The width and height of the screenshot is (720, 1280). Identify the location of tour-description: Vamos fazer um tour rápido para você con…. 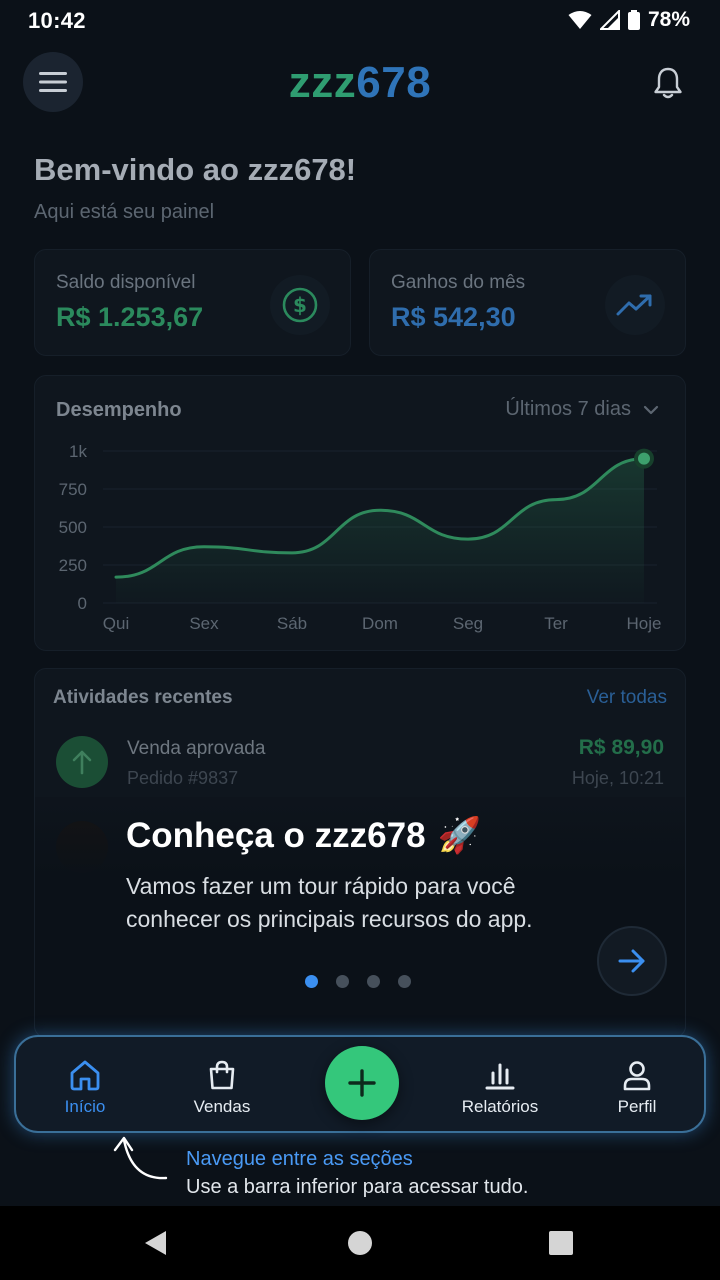
(329, 902).